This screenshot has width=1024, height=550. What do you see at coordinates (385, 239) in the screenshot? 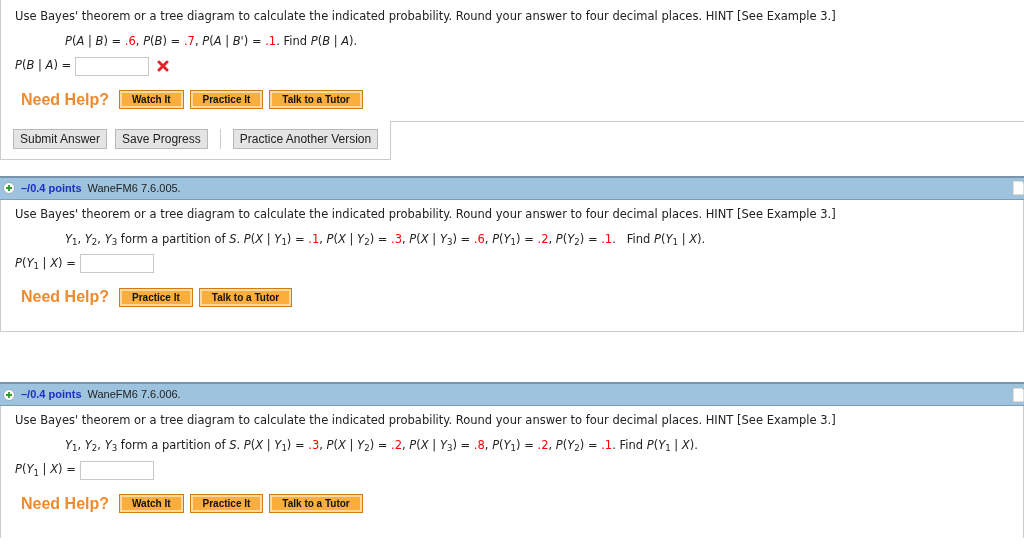
I see `problem-statement: Y$_{1}$, Y$_{2}$, Y$_{3}$ form a partition of S. P(X | Y$_{1}$) = .1, P(X | Y$_{2}$) = .3, P(X | Y$_{3}$) = .6, P(Y$_{1}$) = .2, P(Y$_{2}$) = .1. Find P(Y$_{1}$ | X).` at bounding box center [385, 239].